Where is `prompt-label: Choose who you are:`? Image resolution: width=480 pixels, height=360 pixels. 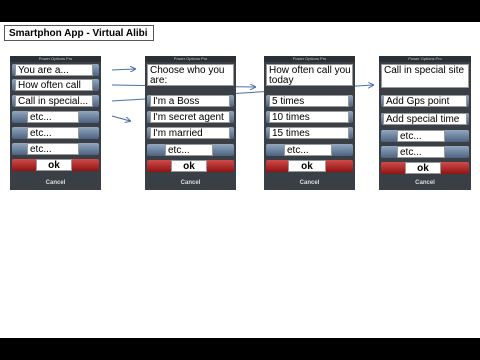
prompt-label: Choose who you are: is located at coordinates (190, 75).